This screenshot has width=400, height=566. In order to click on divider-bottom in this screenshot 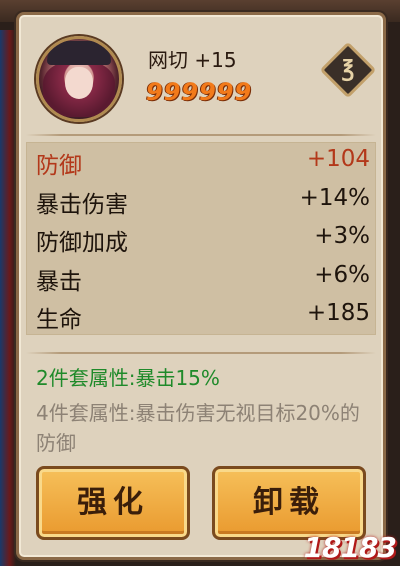, I will do `click(201, 353)`.